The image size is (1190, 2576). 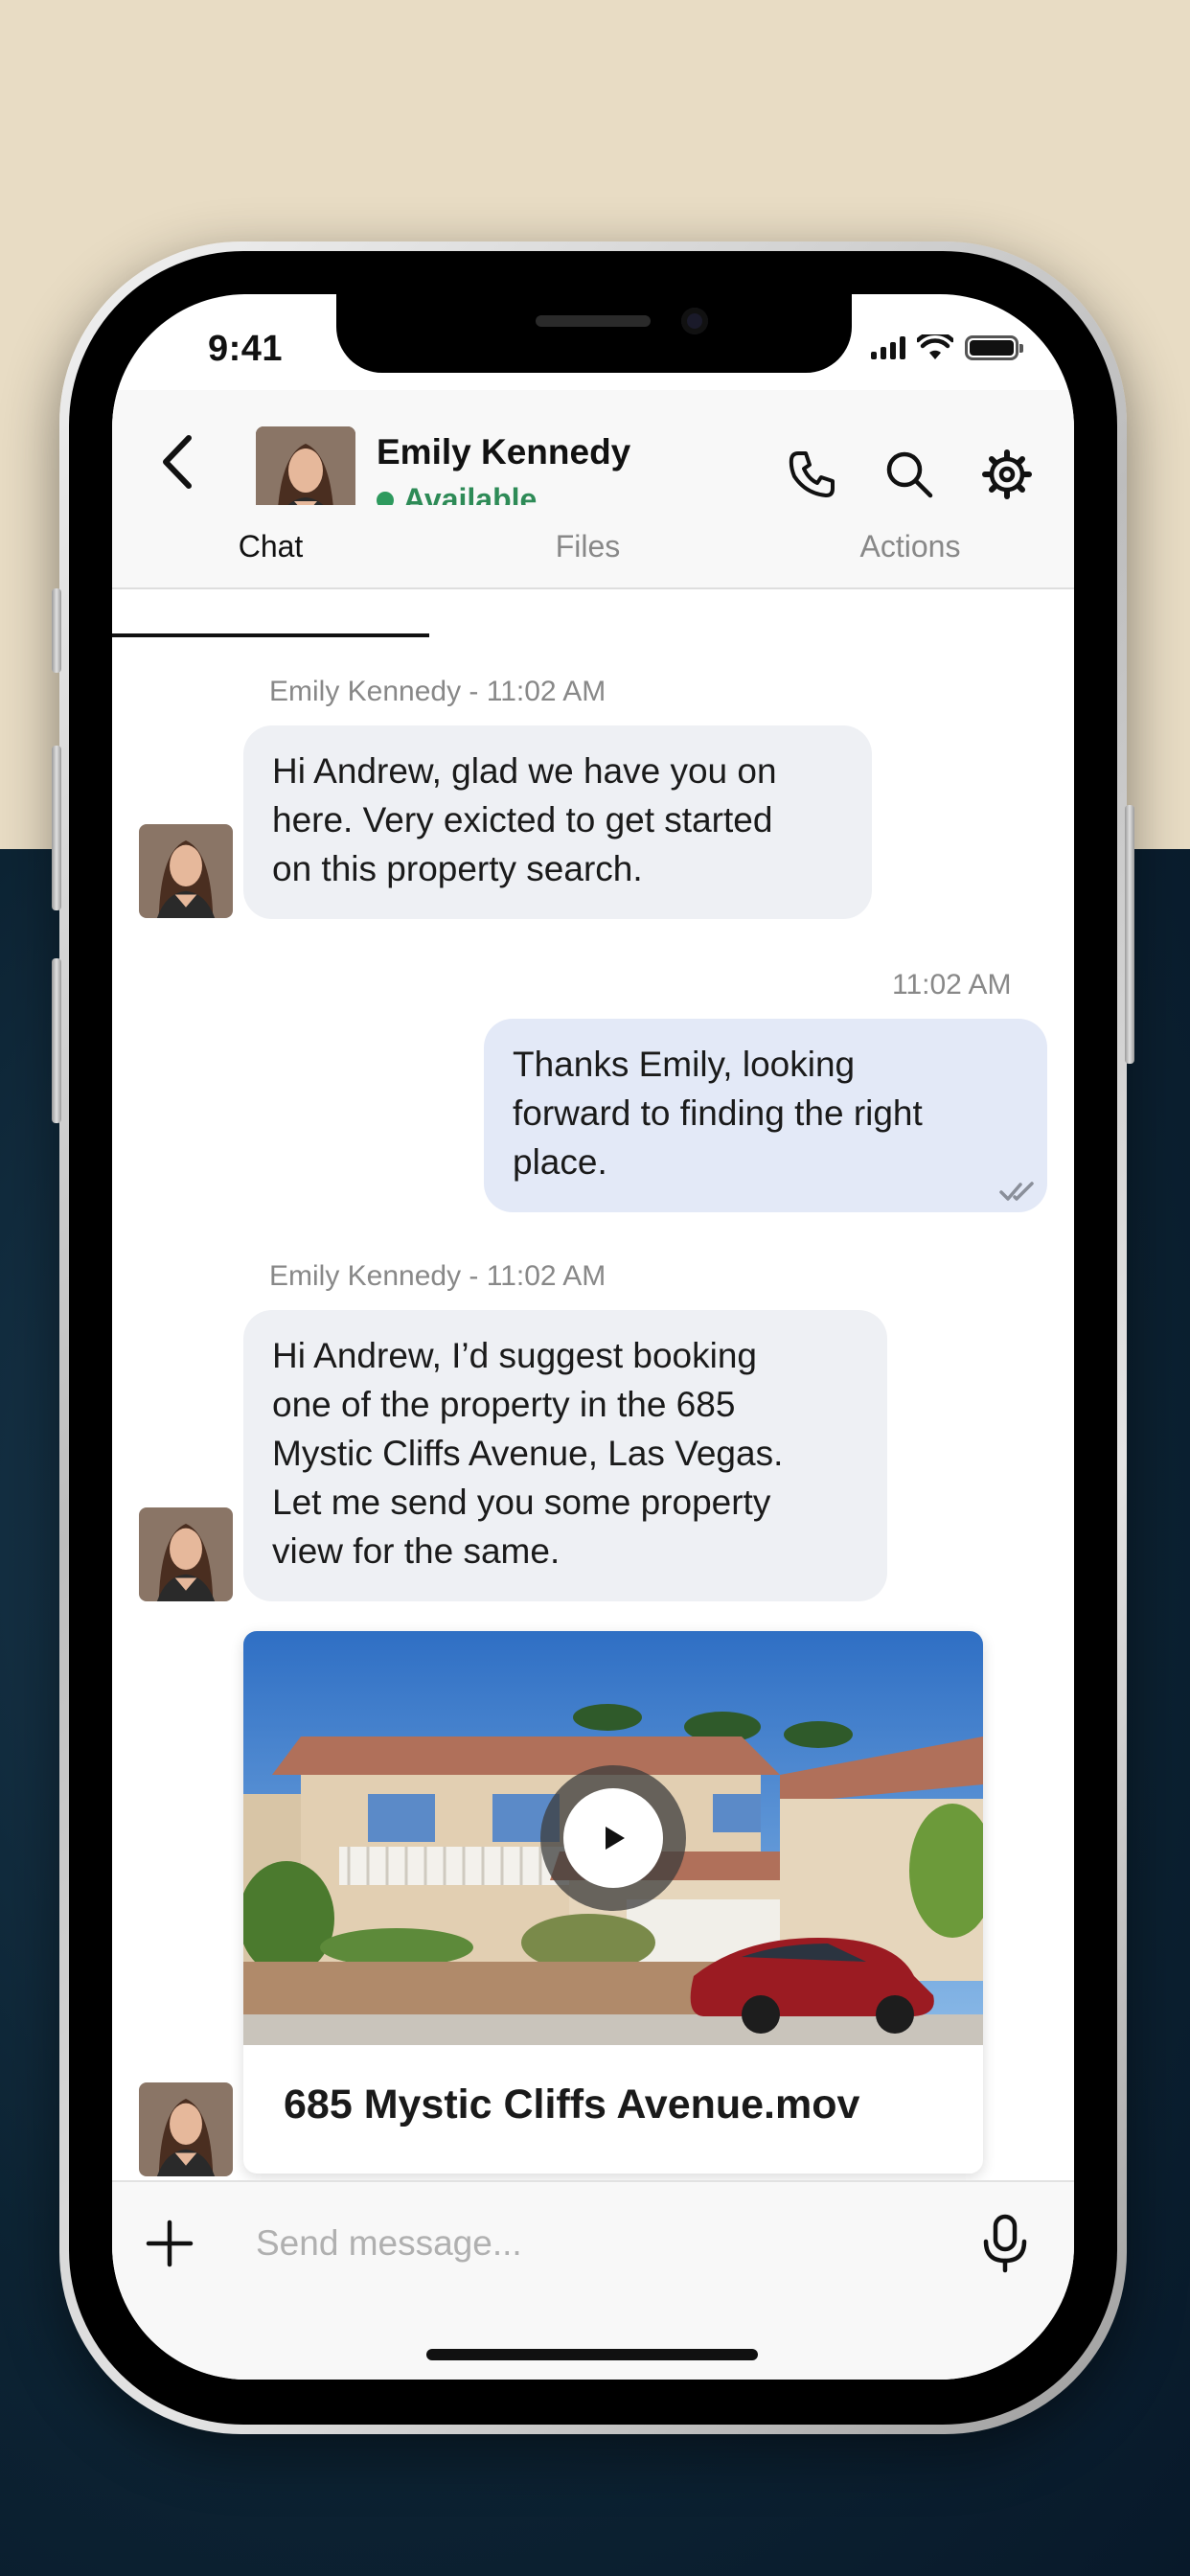 I want to click on settings-button, so click(x=1007, y=474).